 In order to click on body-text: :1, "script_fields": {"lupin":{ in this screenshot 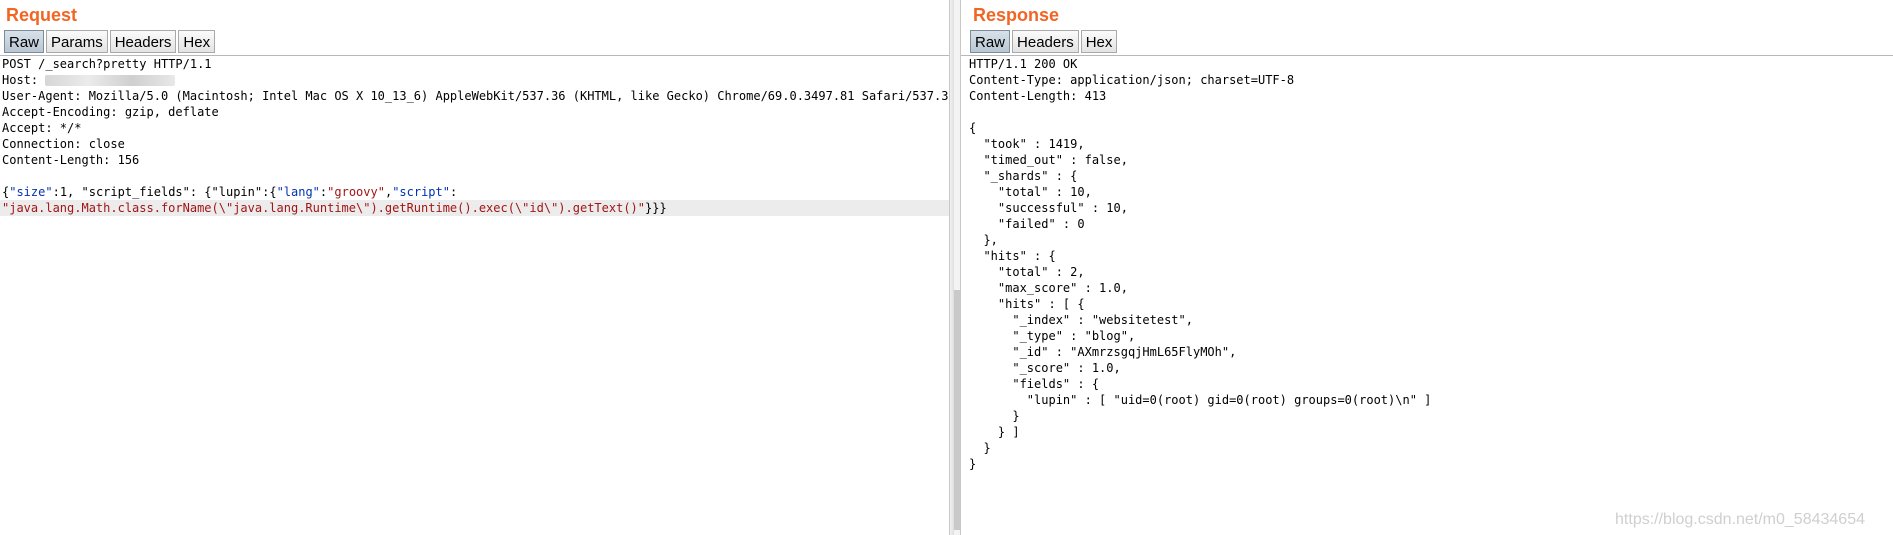, I will do `click(164, 192)`.